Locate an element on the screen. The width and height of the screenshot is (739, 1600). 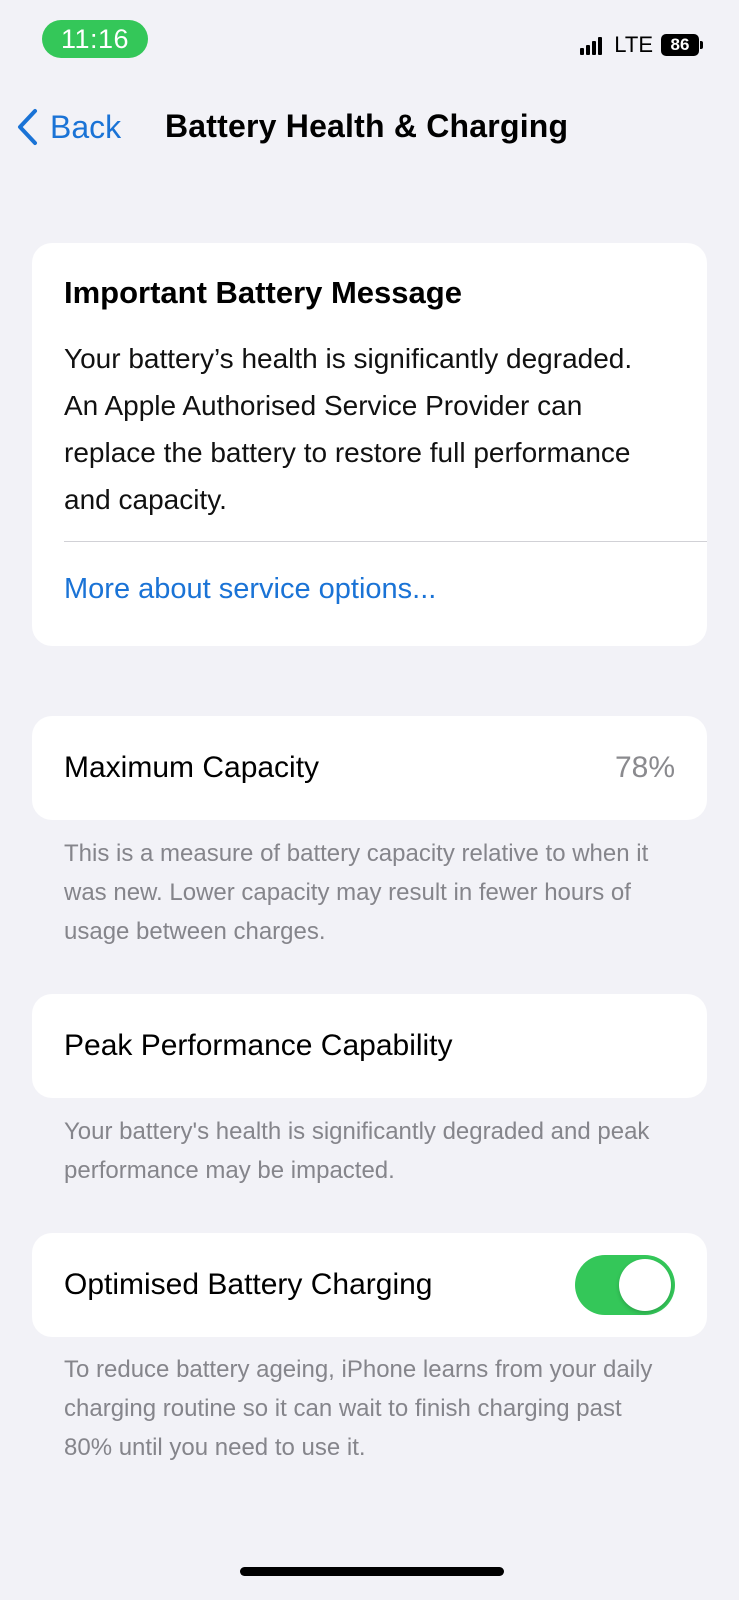
status-bar: 11:16 LTE 86 is located at coordinates (369, 40).